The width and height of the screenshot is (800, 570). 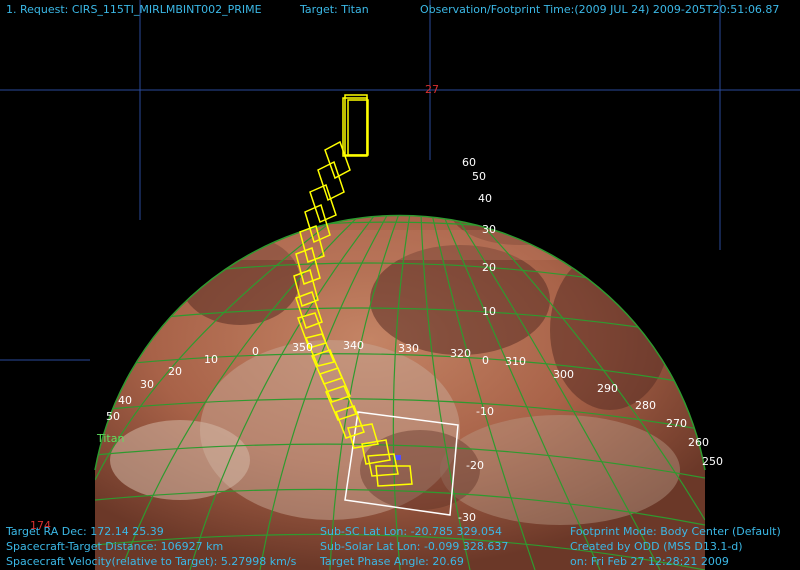 I want to click on lat-label: 20, so click(x=489, y=267).